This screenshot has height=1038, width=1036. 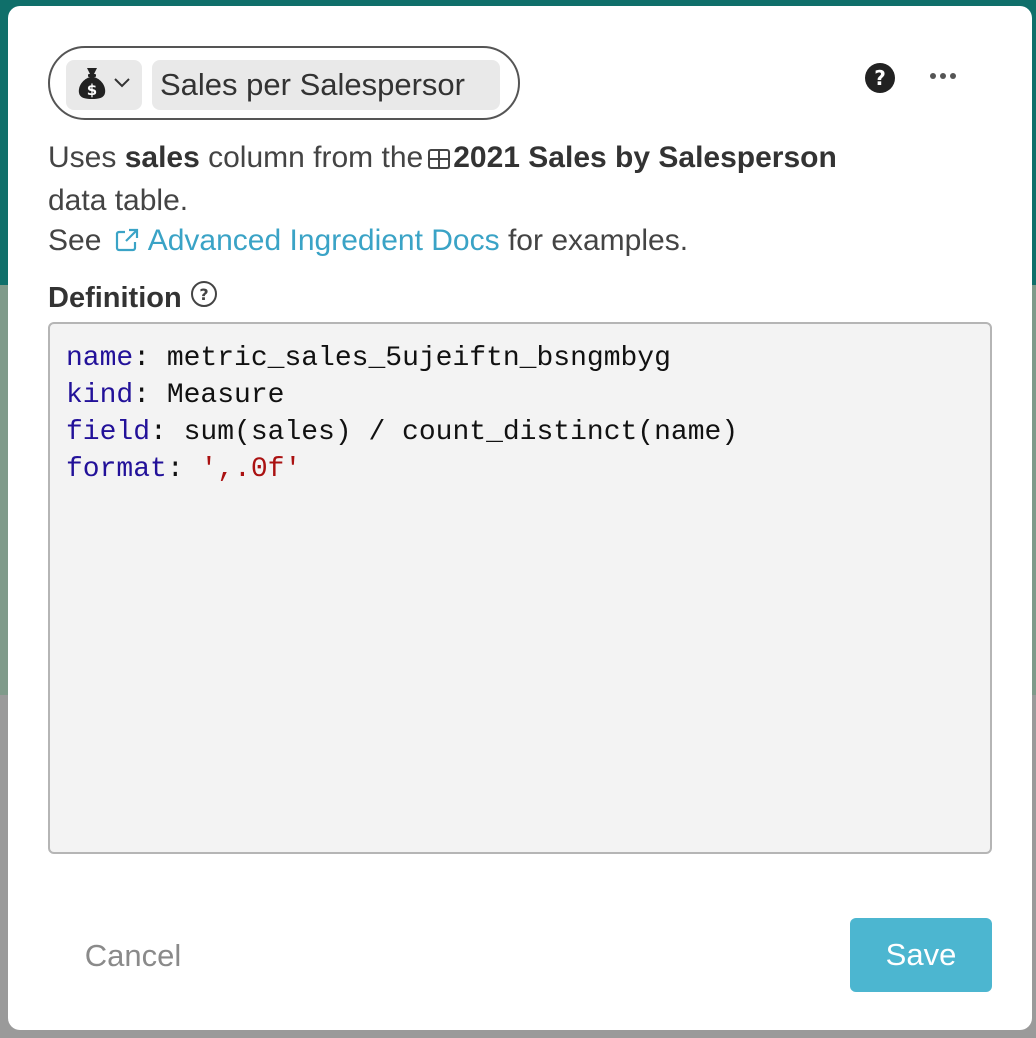 I want to click on save-button: Save, so click(x=921, y=955).